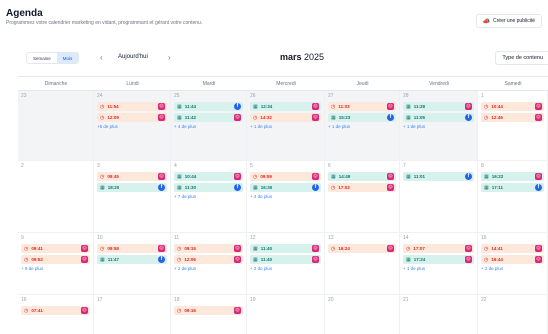 The image size is (548, 334). What do you see at coordinates (286, 314) in the screenshot?
I see `calendar-day-cell: 19` at bounding box center [286, 314].